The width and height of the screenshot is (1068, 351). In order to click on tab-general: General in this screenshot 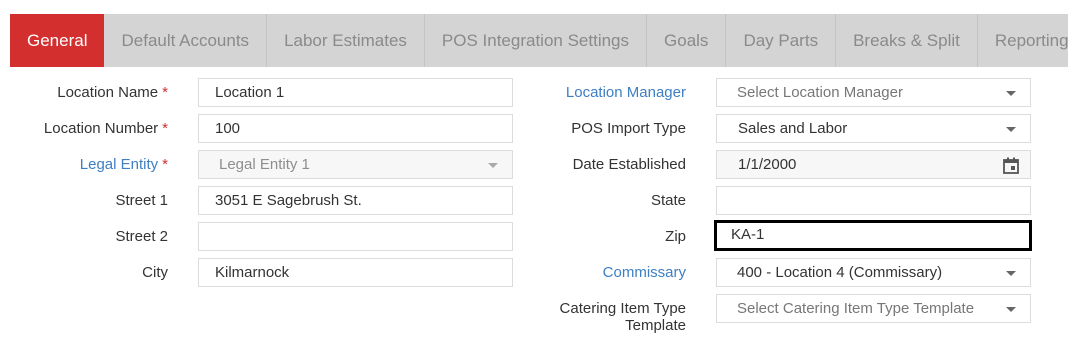, I will do `click(57, 40)`.